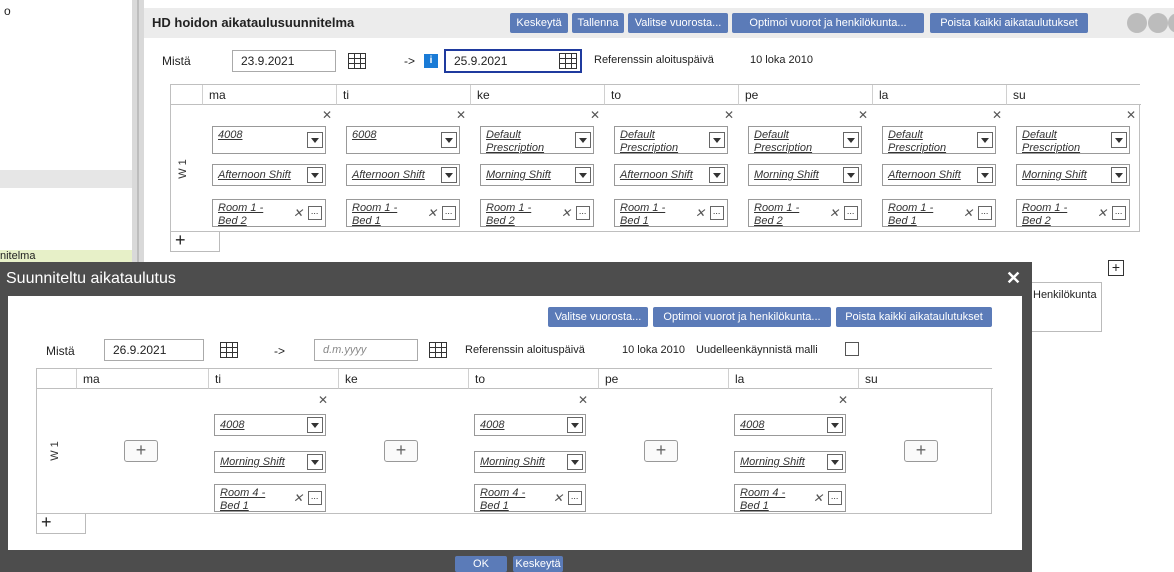 This screenshot has height=572, width=1174. Describe the element at coordinates (284, 61) in the screenshot. I see `from-date-field: 23.9.2021` at that location.